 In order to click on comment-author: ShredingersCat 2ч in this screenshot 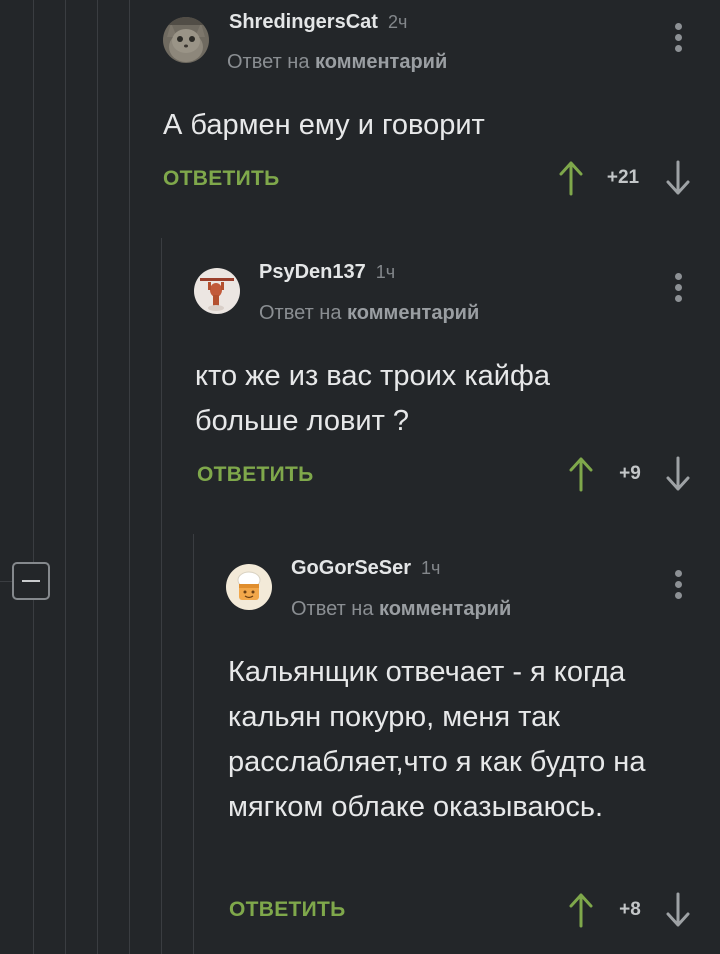, I will do `click(318, 22)`.